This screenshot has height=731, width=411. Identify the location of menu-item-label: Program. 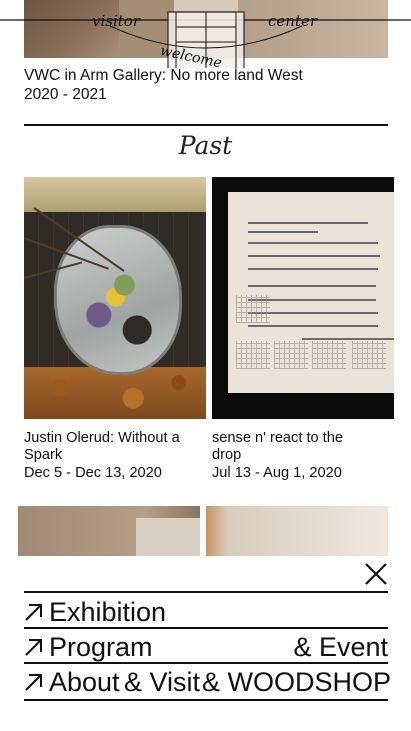
(101, 647).